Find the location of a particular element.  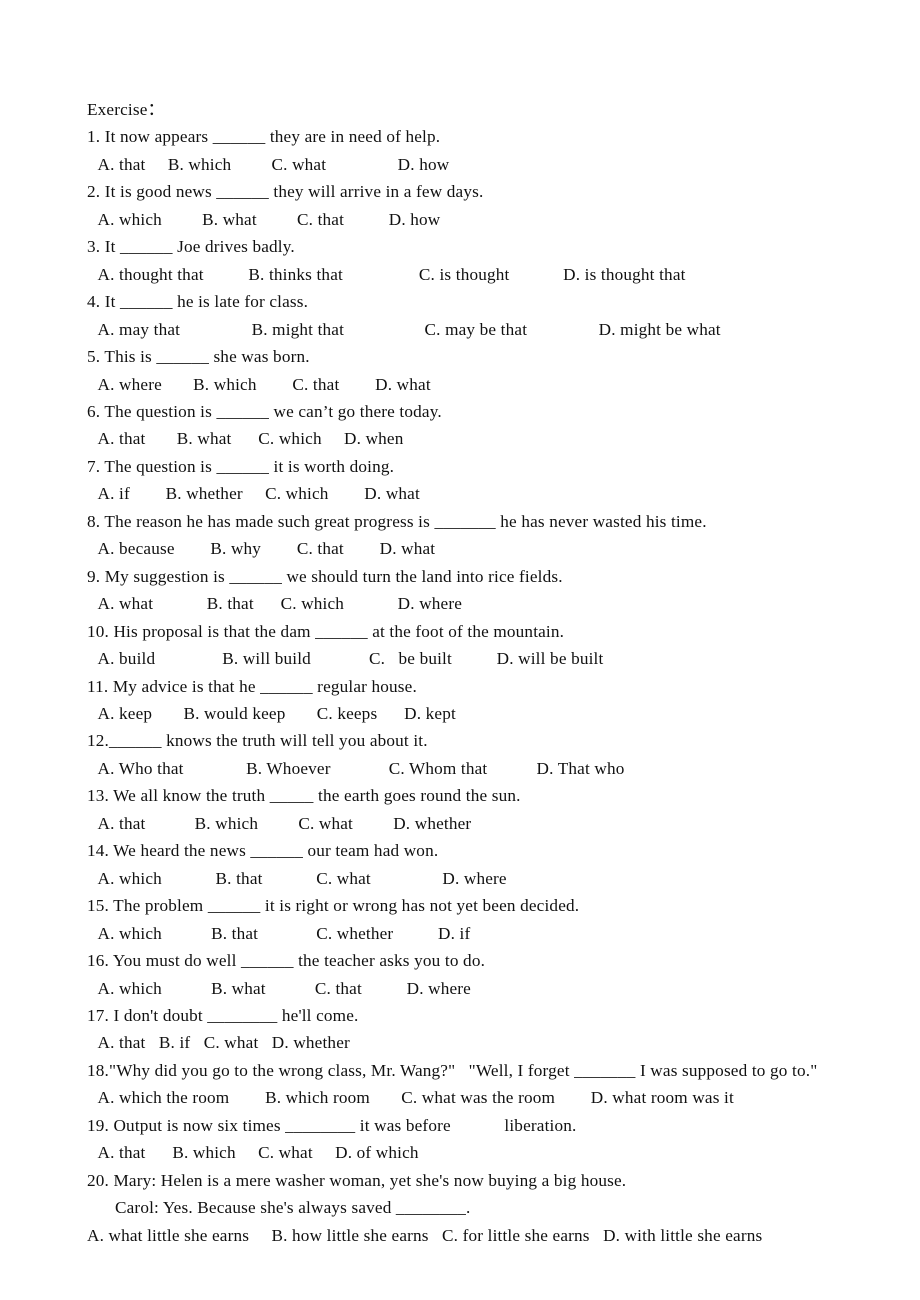

options-7: A. if B. whether C. which D. what is located at coordinates (257, 494).